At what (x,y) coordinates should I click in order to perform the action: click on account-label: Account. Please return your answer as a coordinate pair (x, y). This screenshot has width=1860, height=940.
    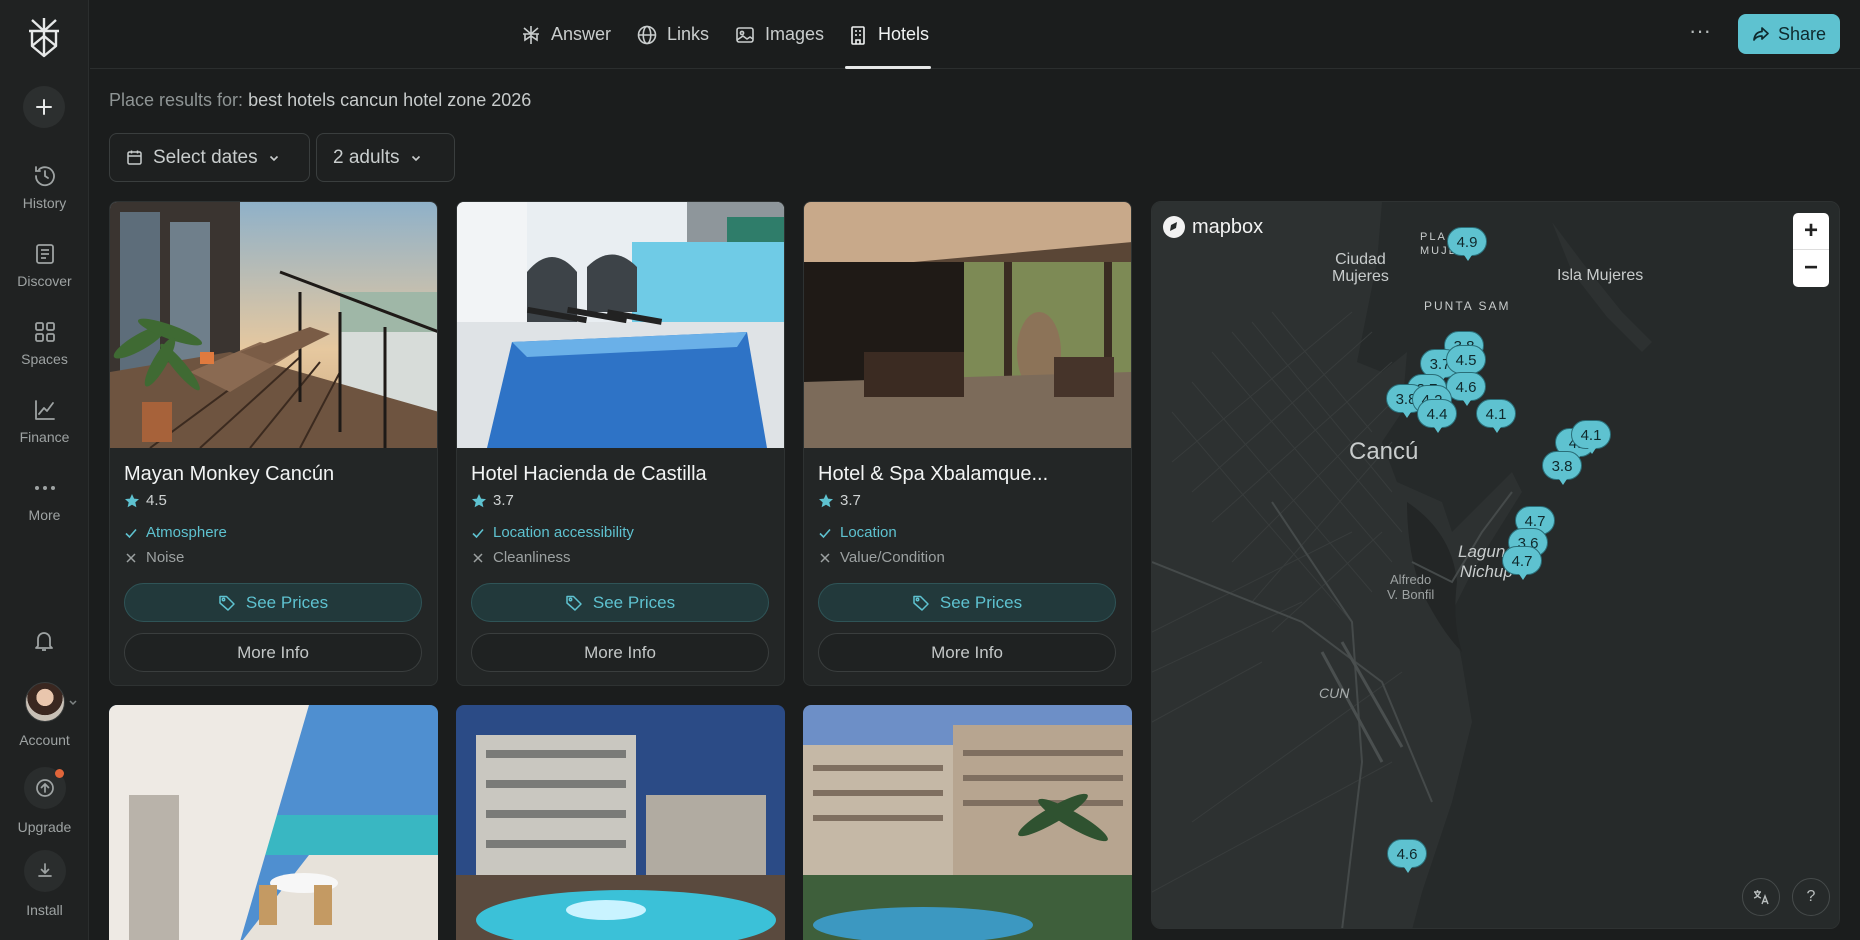
    Looking at the image, I should click on (44, 740).